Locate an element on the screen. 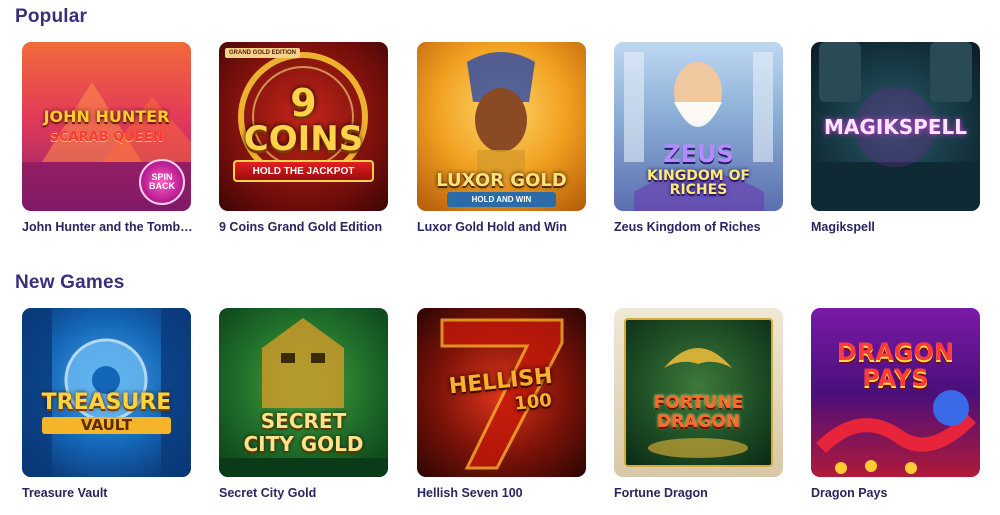  game-card-hellish-seven: Hellish 100 Hellish Seven 100 is located at coordinates (501, 404).